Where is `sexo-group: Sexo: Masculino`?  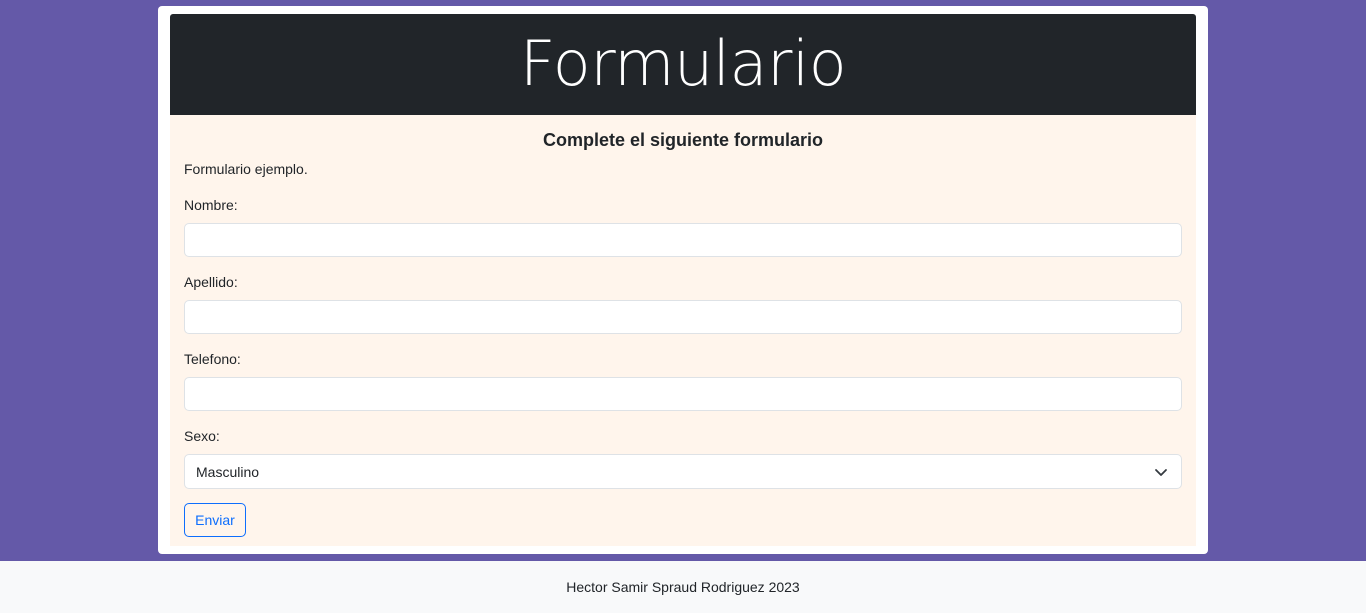
sexo-group: Sexo: Masculino is located at coordinates (683, 458).